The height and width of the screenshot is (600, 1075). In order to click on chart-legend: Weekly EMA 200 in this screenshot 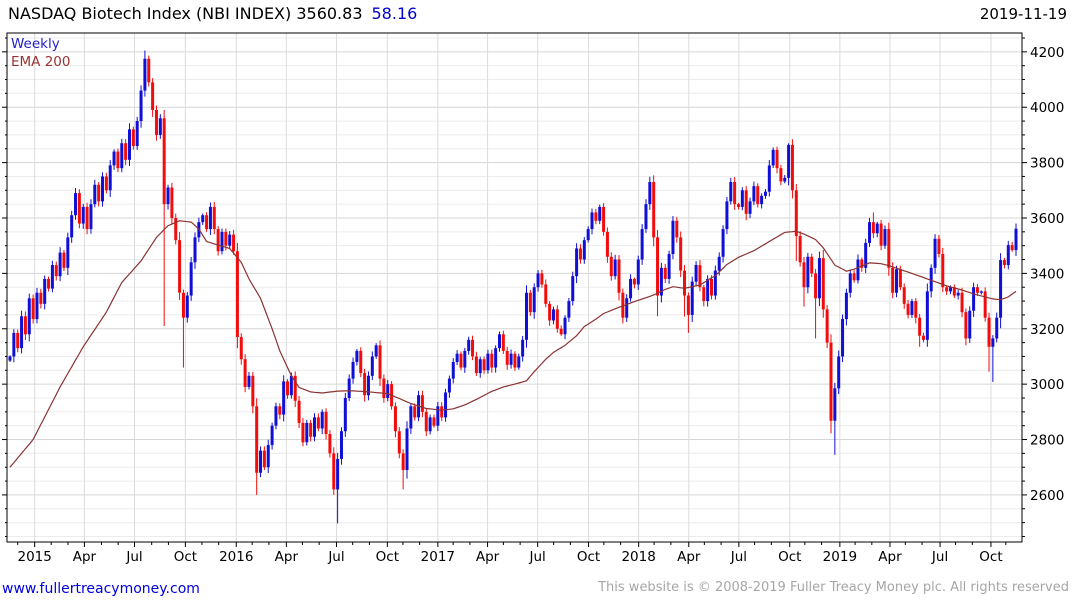, I will do `click(40, 53)`.